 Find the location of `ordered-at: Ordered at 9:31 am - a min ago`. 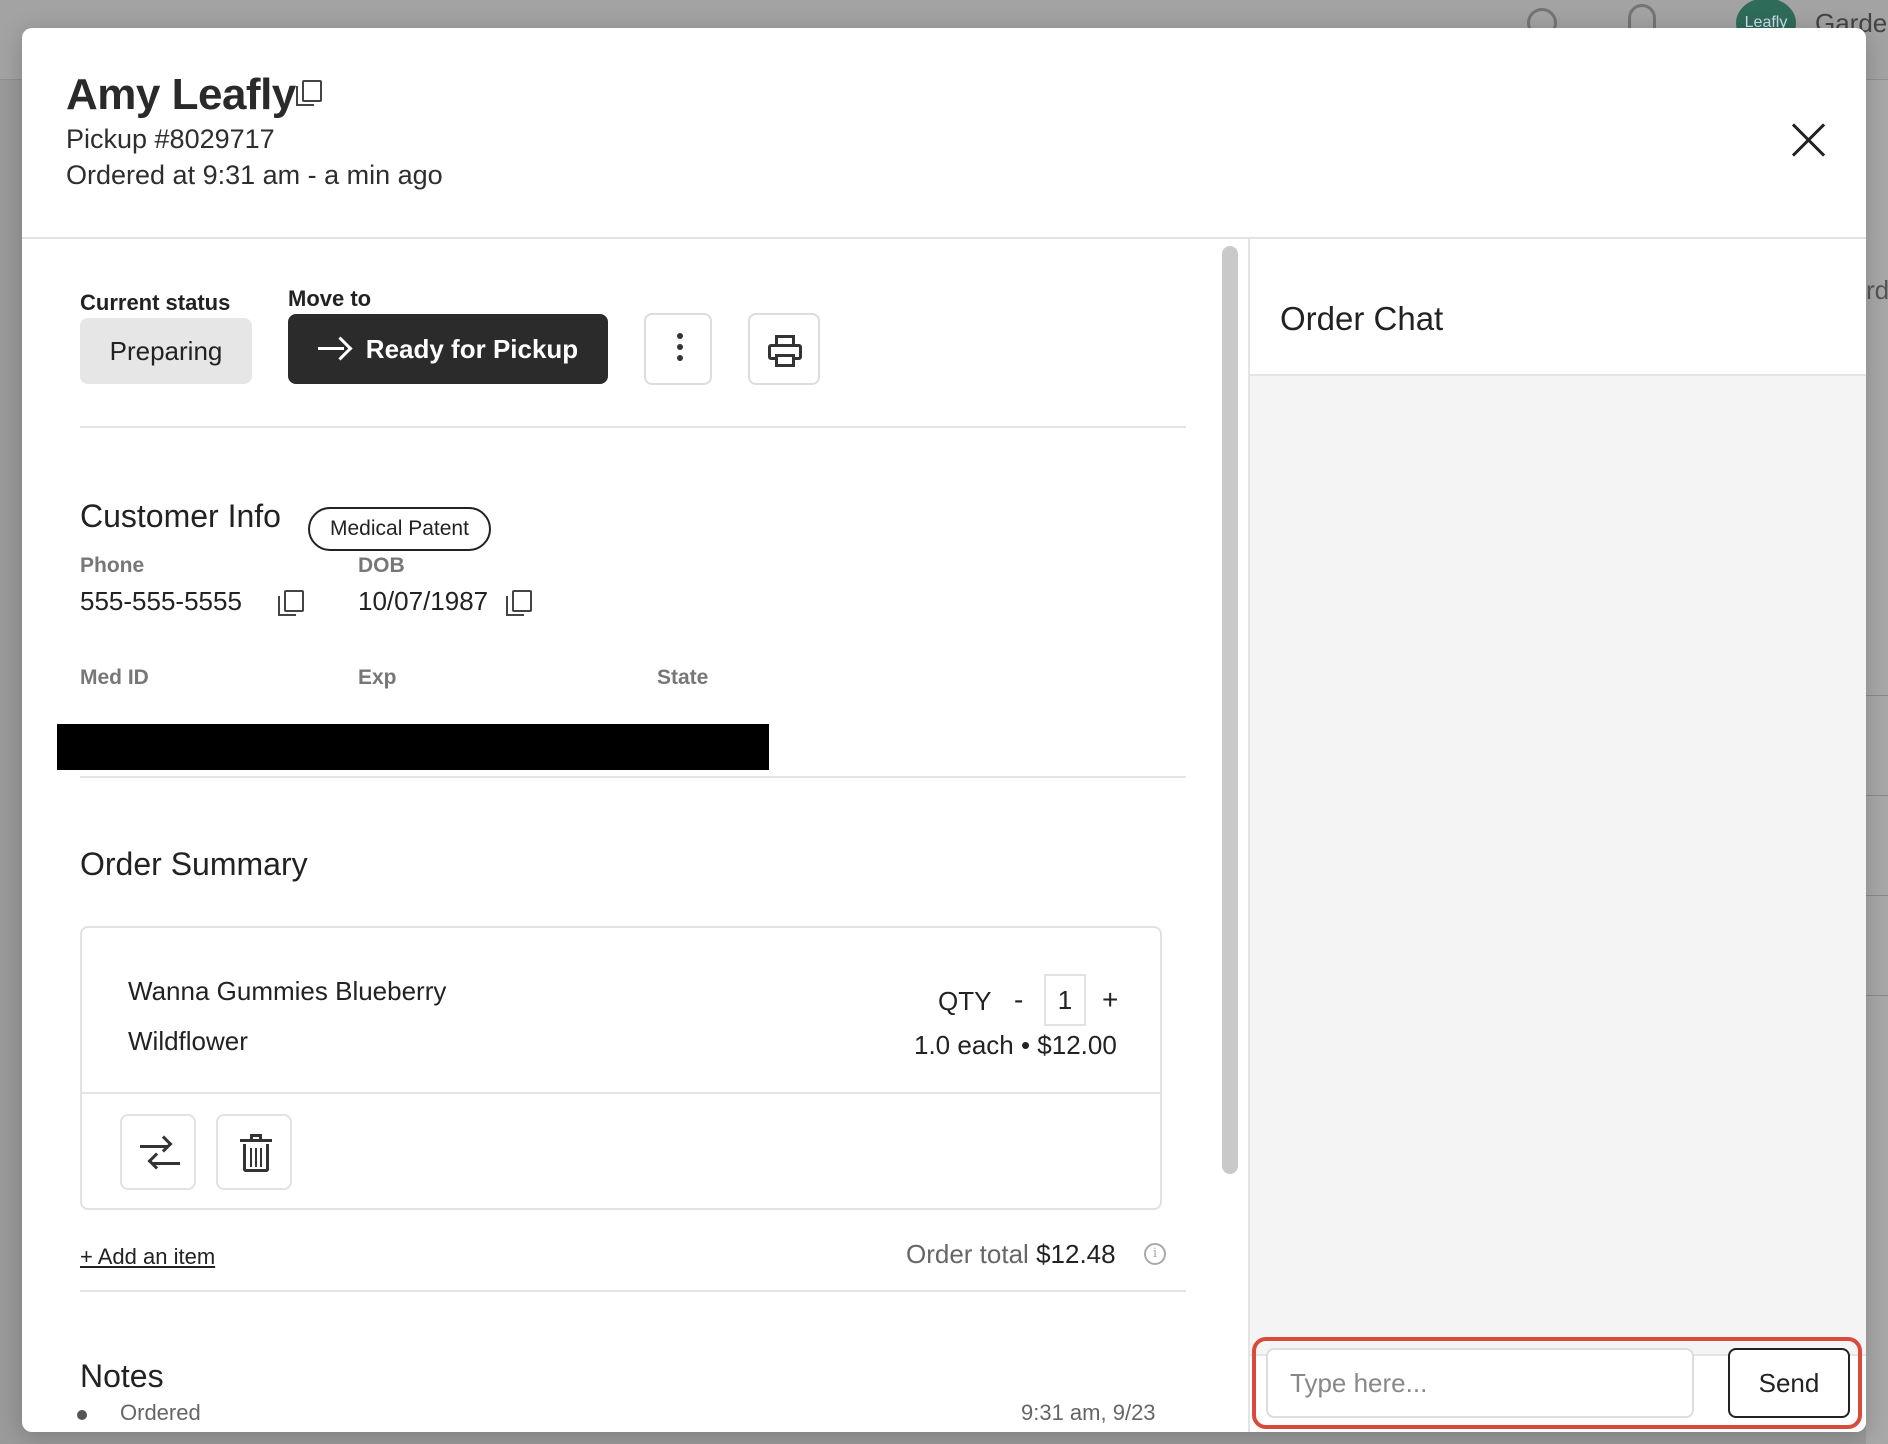

ordered-at: Ordered at 9:31 am - a min ago is located at coordinates (254, 175).